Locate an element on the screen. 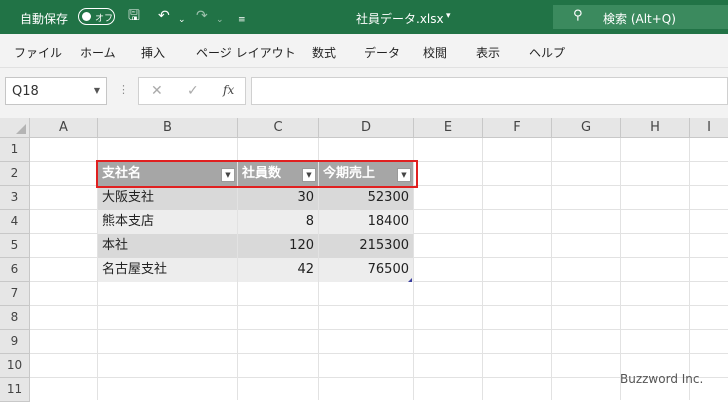 This screenshot has width=728, height=402. undo-dropdown-icon: ⌄ is located at coordinates (182, 20).